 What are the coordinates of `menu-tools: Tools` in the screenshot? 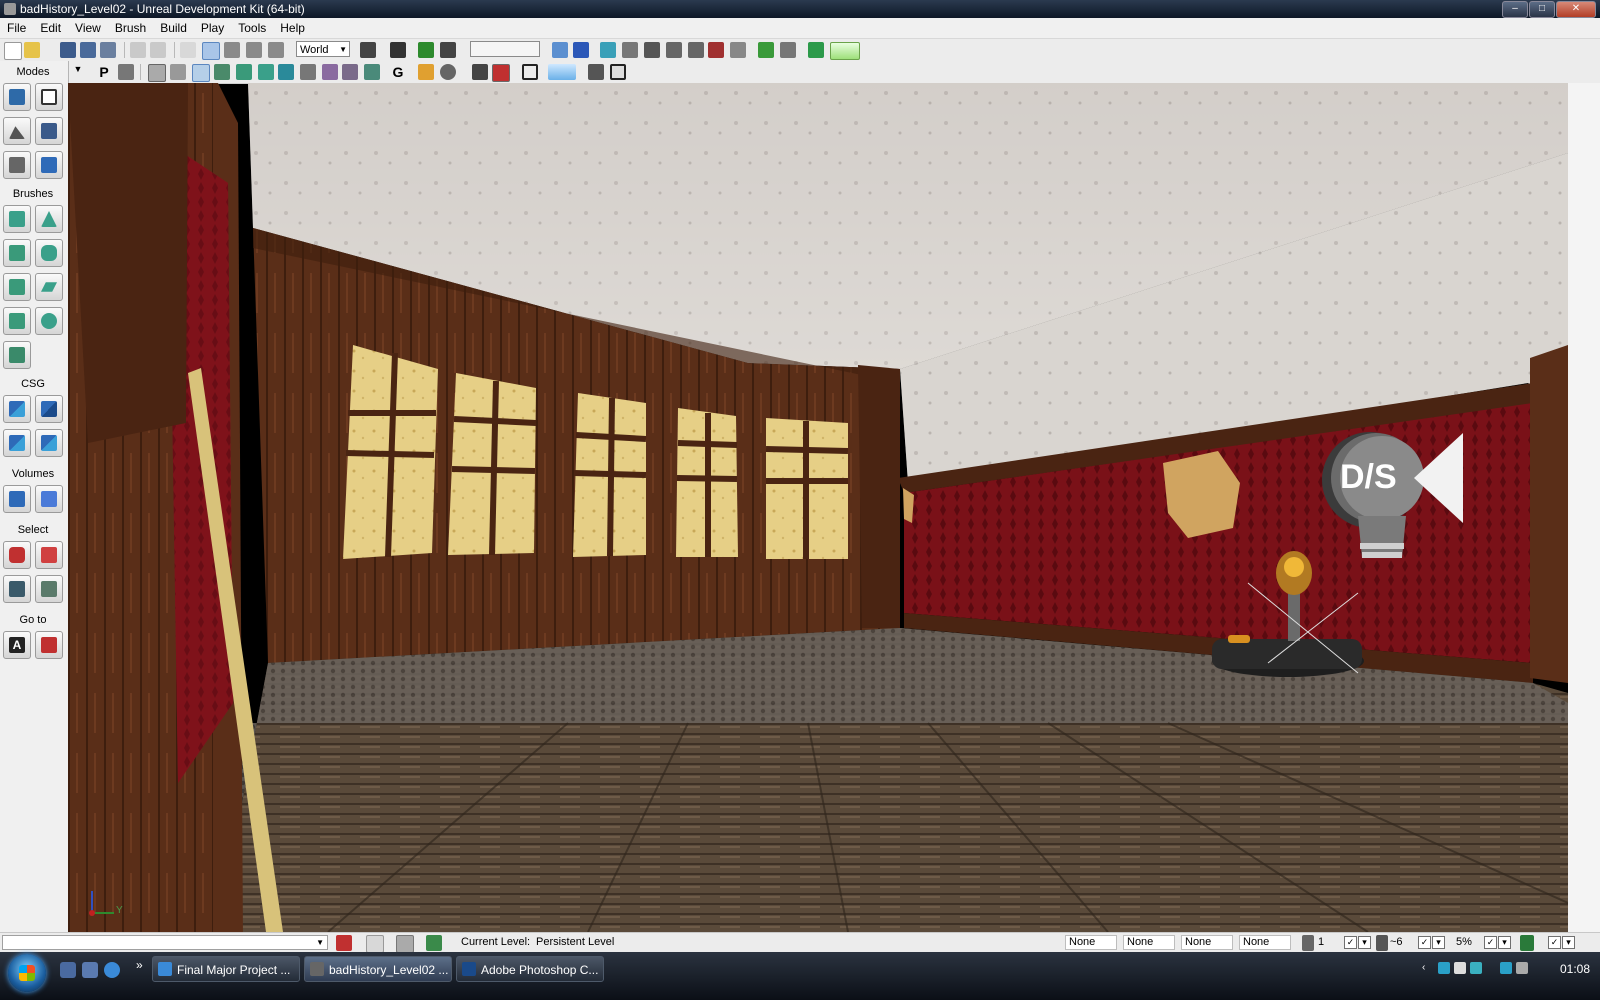 It's located at (252, 28).